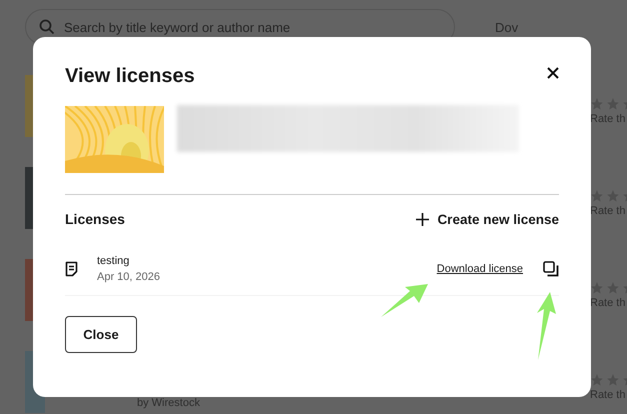 This screenshot has height=414, width=627. What do you see at coordinates (479, 269) in the screenshot?
I see `download-link: Download license` at bounding box center [479, 269].